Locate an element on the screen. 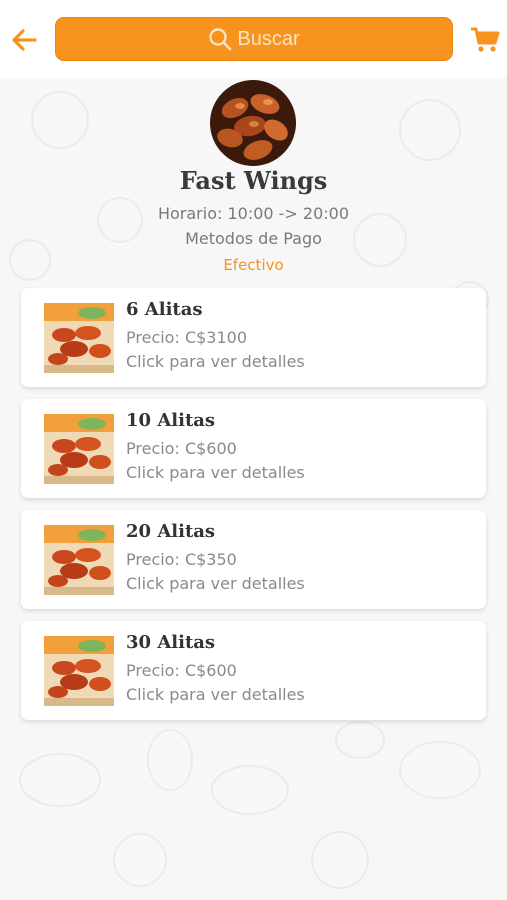  top-bar: Buscar is located at coordinates (253, 39).